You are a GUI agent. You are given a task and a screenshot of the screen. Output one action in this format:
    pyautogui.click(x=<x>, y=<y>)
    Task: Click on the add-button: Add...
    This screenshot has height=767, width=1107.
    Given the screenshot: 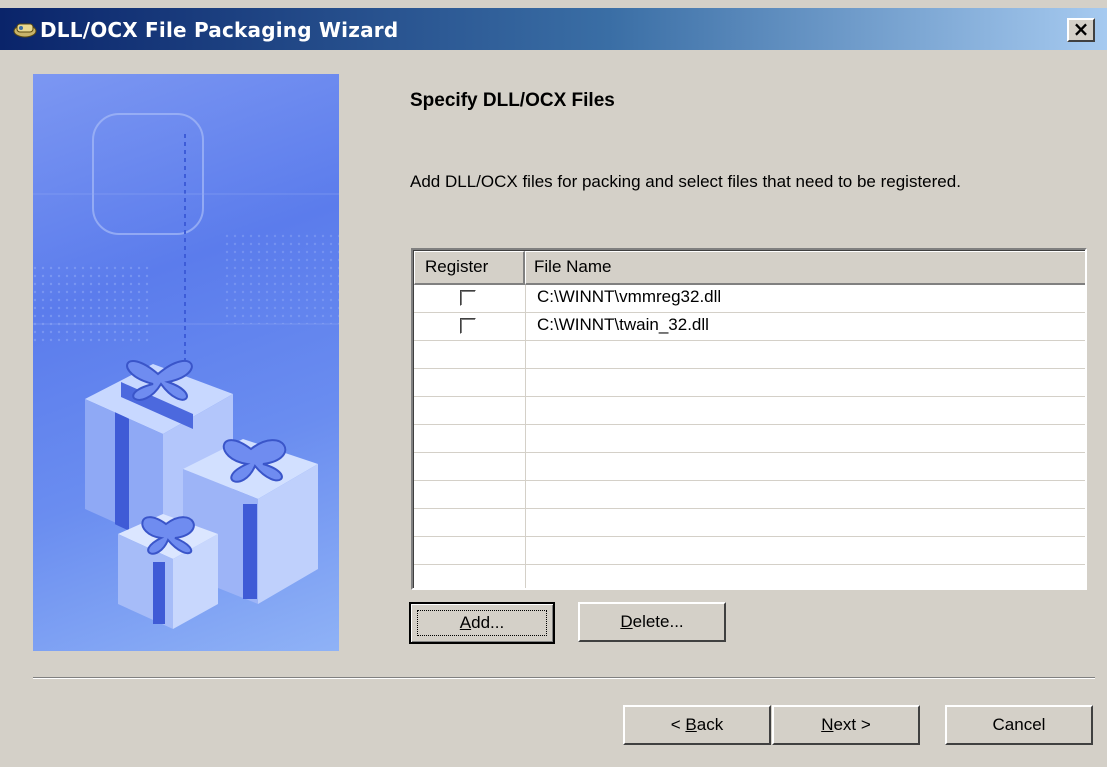 What is the action you would take?
    pyautogui.click(x=482, y=623)
    